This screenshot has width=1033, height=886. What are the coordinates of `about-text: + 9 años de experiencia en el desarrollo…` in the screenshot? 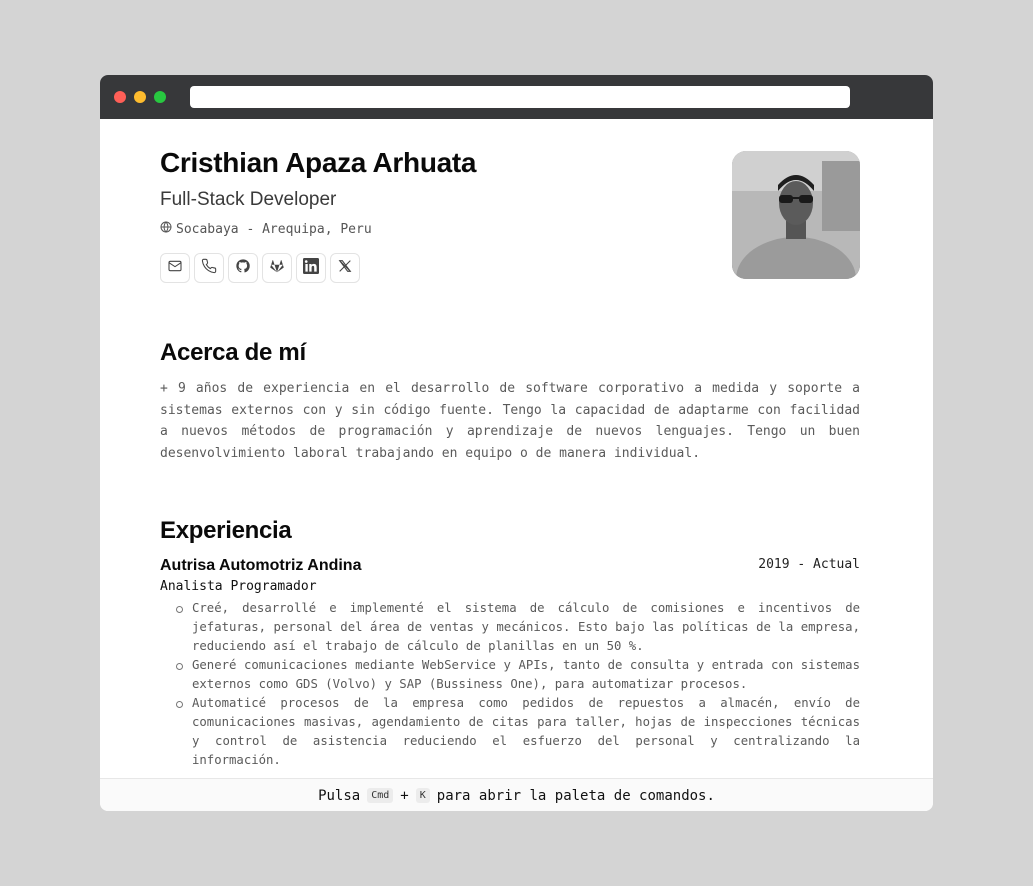 It's located at (510, 421).